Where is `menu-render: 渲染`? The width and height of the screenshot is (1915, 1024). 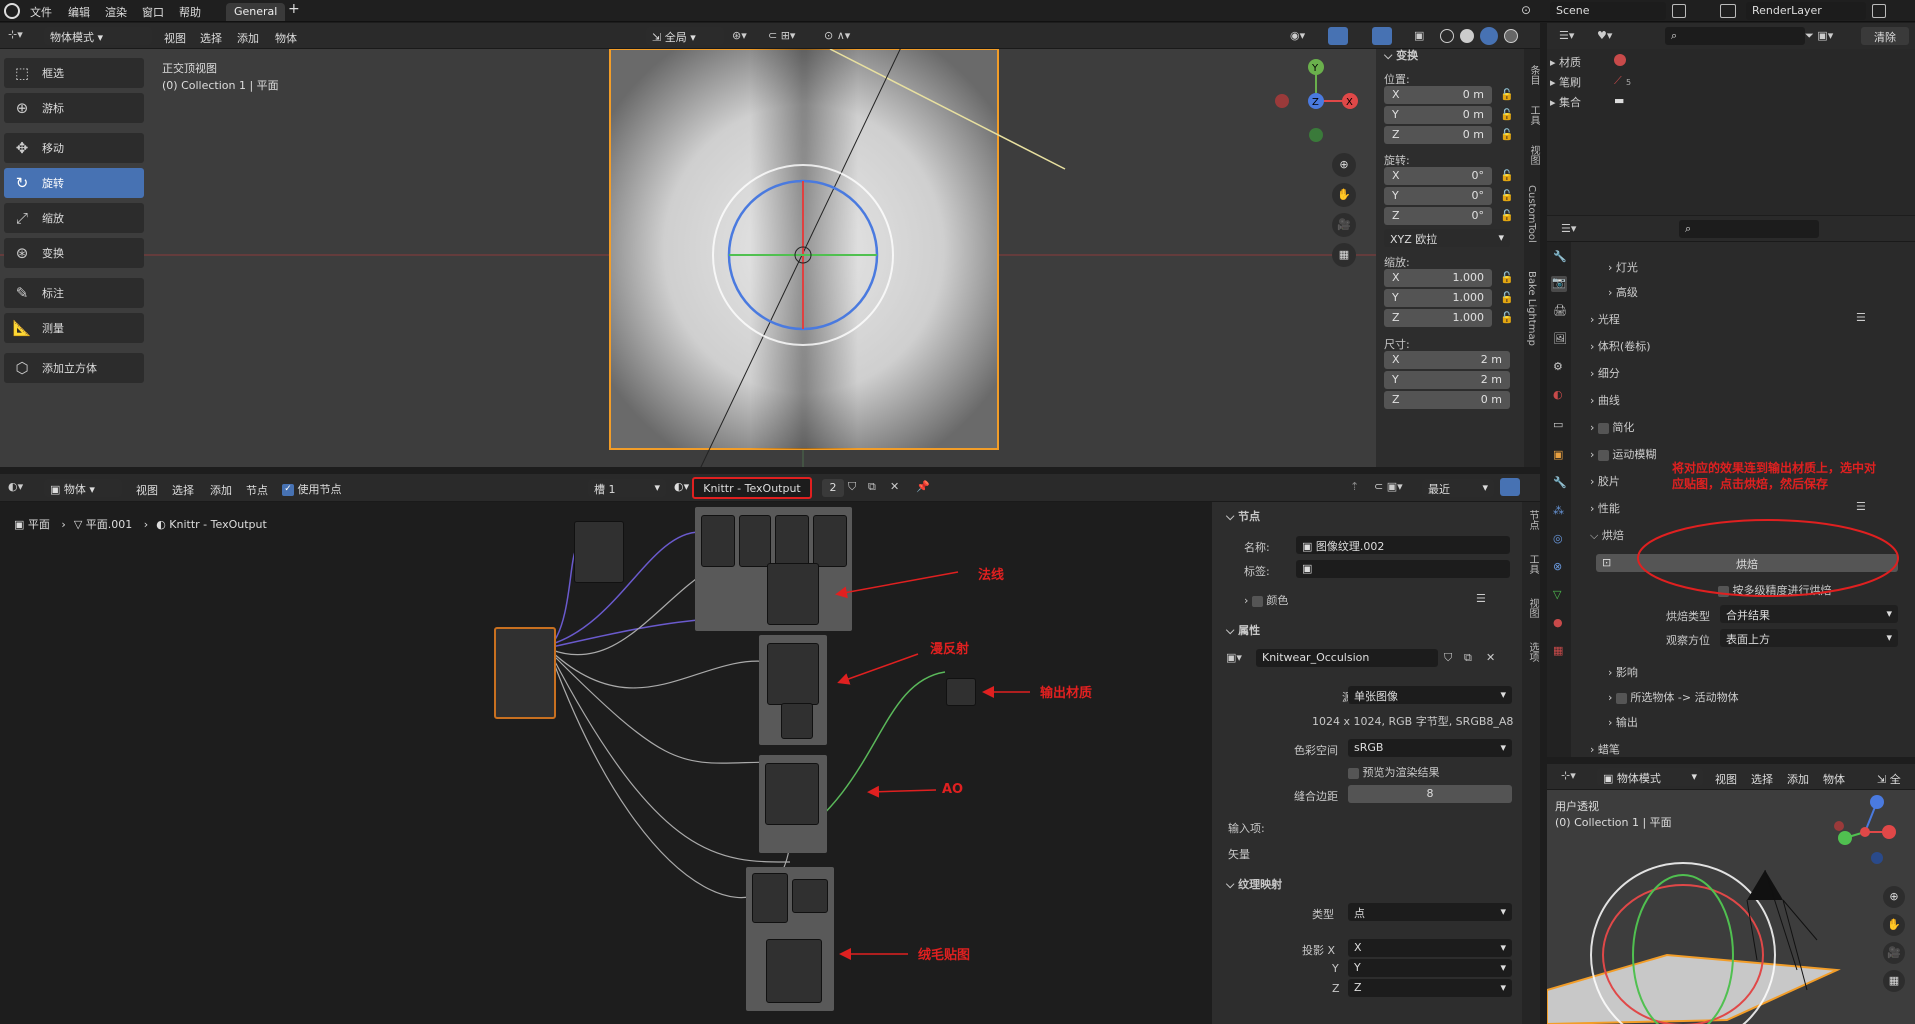 menu-render: 渲染 is located at coordinates (116, 12).